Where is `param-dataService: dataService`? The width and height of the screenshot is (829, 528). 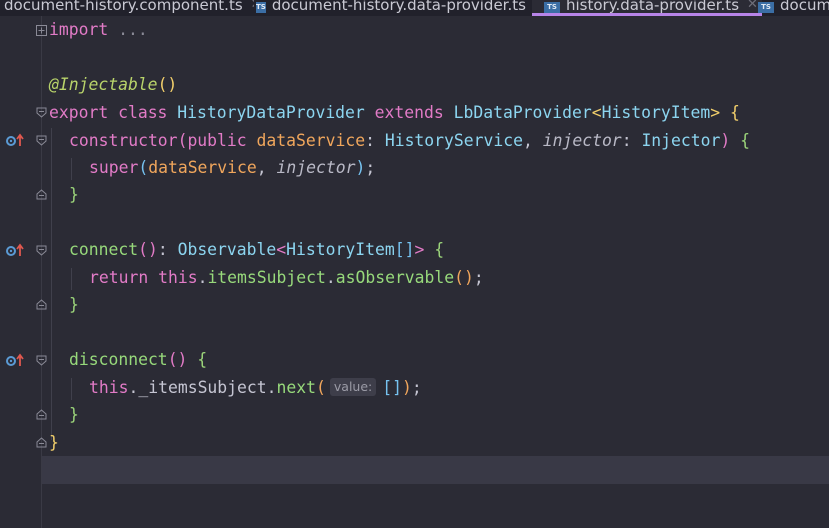 param-dataService: dataService is located at coordinates (306, 140).